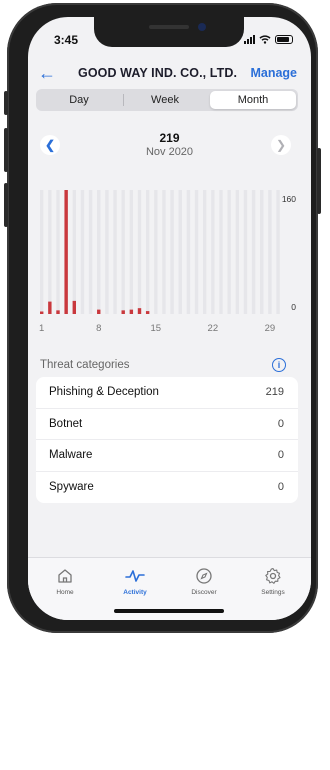 The width and height of the screenshot is (330, 770). What do you see at coordinates (169, 611) in the screenshot?
I see `home-indicator` at bounding box center [169, 611].